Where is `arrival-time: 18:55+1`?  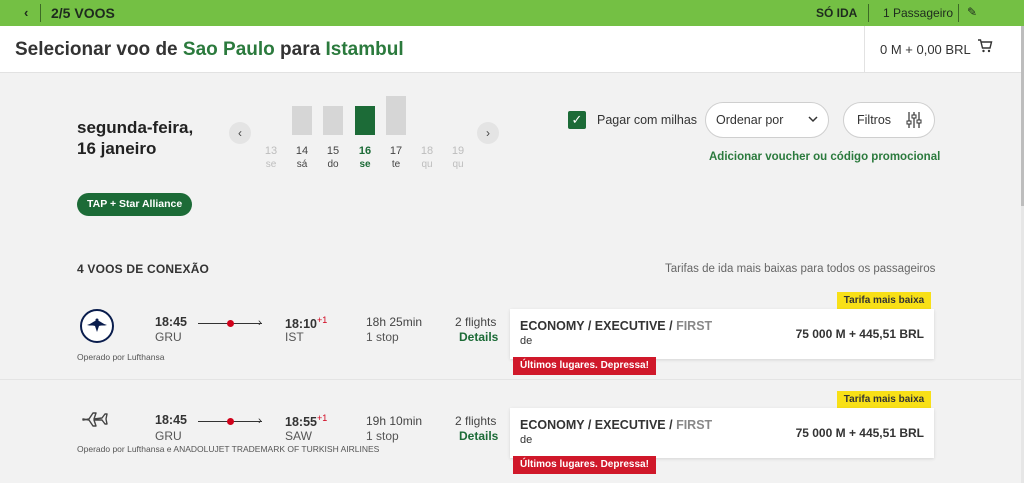 arrival-time: 18:55+1 is located at coordinates (306, 421).